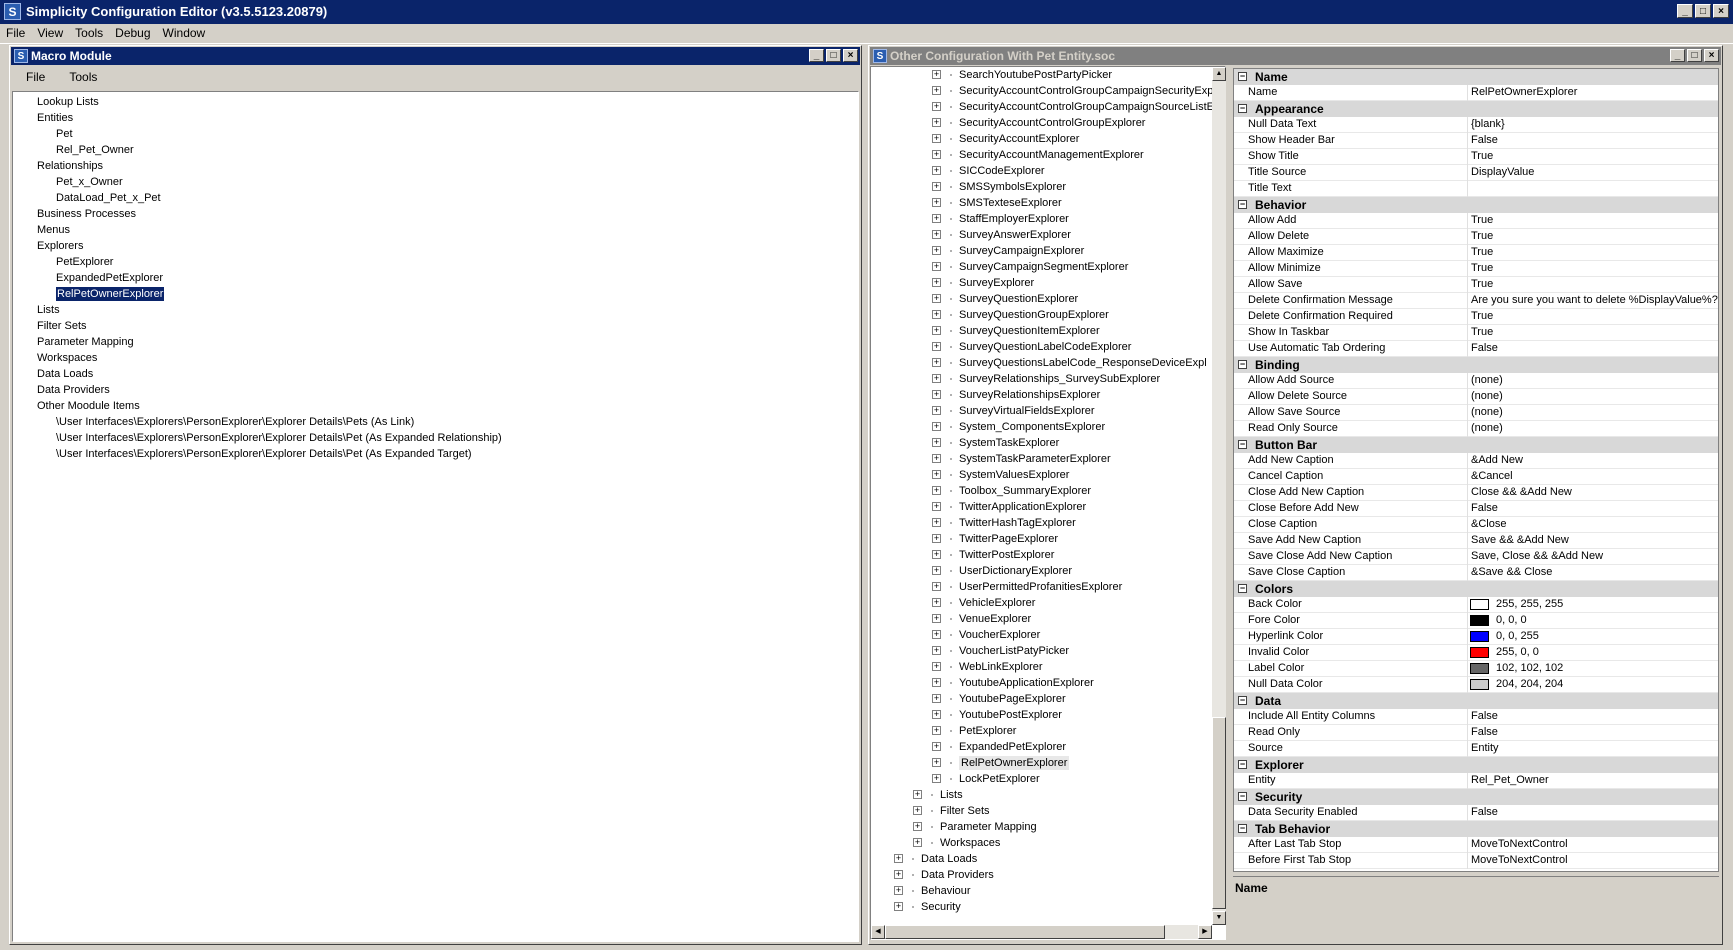  I want to click on macro-tree-item: Workspaces, so click(67, 358).